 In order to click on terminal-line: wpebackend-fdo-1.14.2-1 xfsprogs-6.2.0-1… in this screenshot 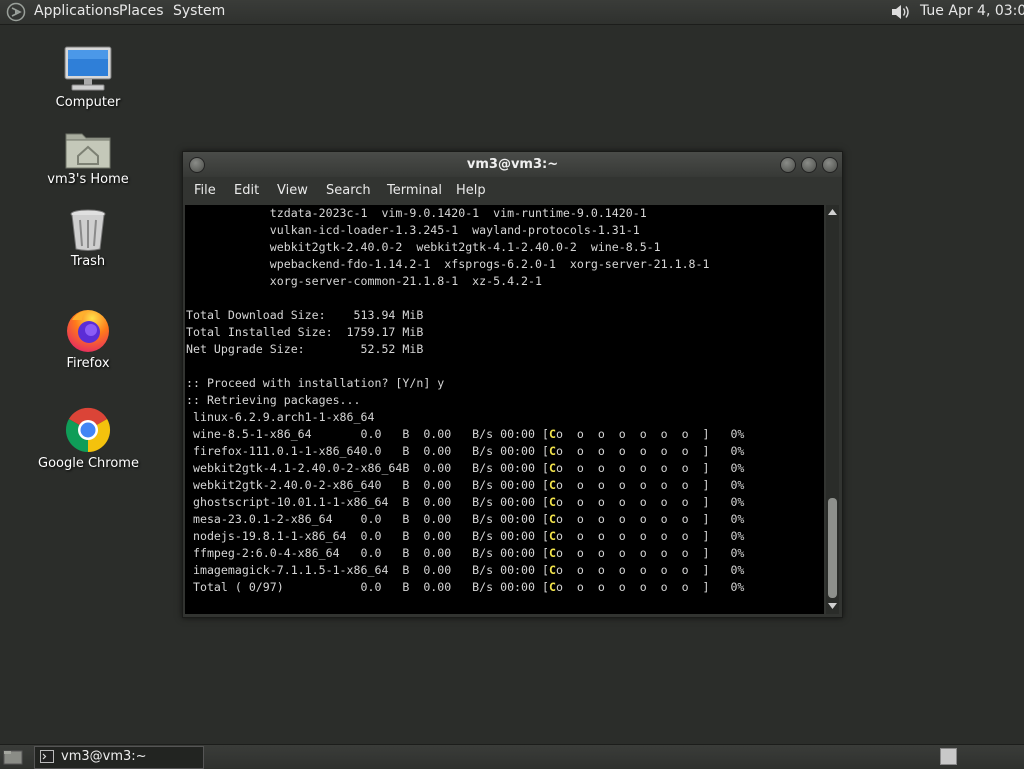, I will do `click(448, 264)`.